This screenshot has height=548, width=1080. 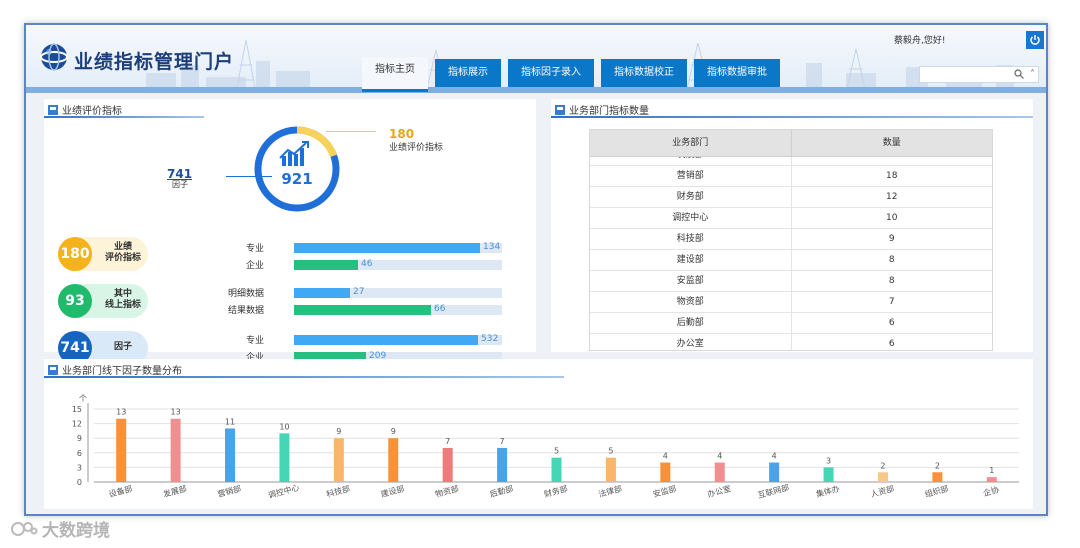 I want to click on table-row: 科技部 9, so click(x=791, y=239).